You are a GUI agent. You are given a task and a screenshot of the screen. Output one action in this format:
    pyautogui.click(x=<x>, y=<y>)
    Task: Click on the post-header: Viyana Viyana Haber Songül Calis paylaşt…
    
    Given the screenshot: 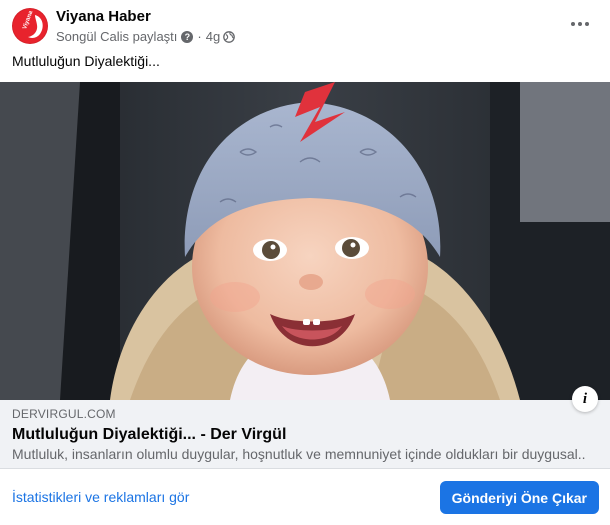 What is the action you would take?
    pyautogui.click(x=305, y=25)
    